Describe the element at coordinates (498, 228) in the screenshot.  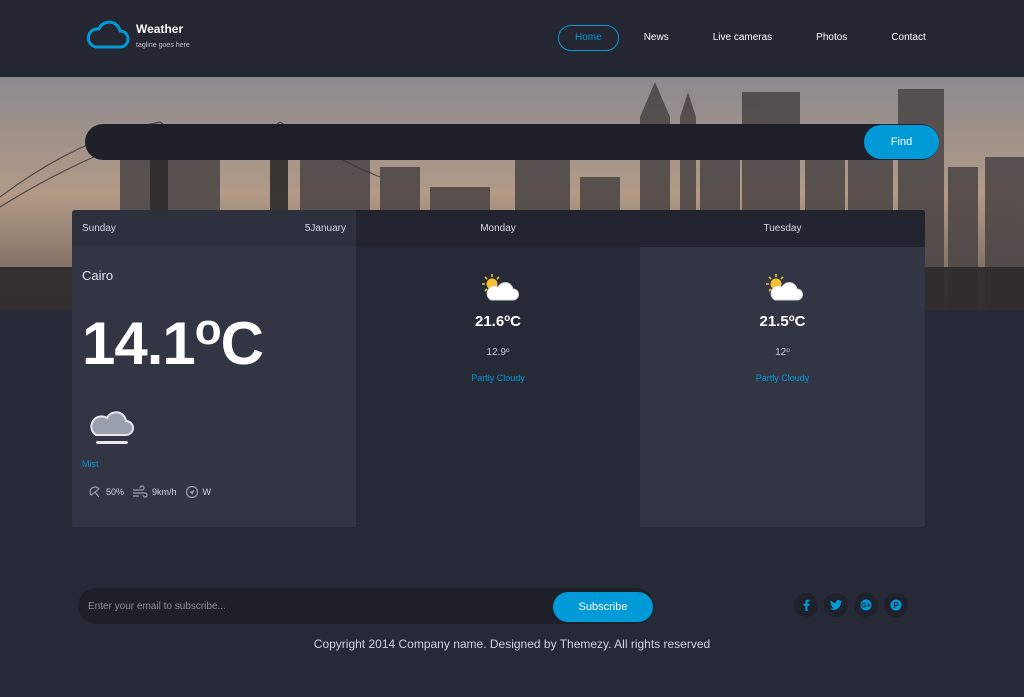
I see `forecast-day-header: Monday` at that location.